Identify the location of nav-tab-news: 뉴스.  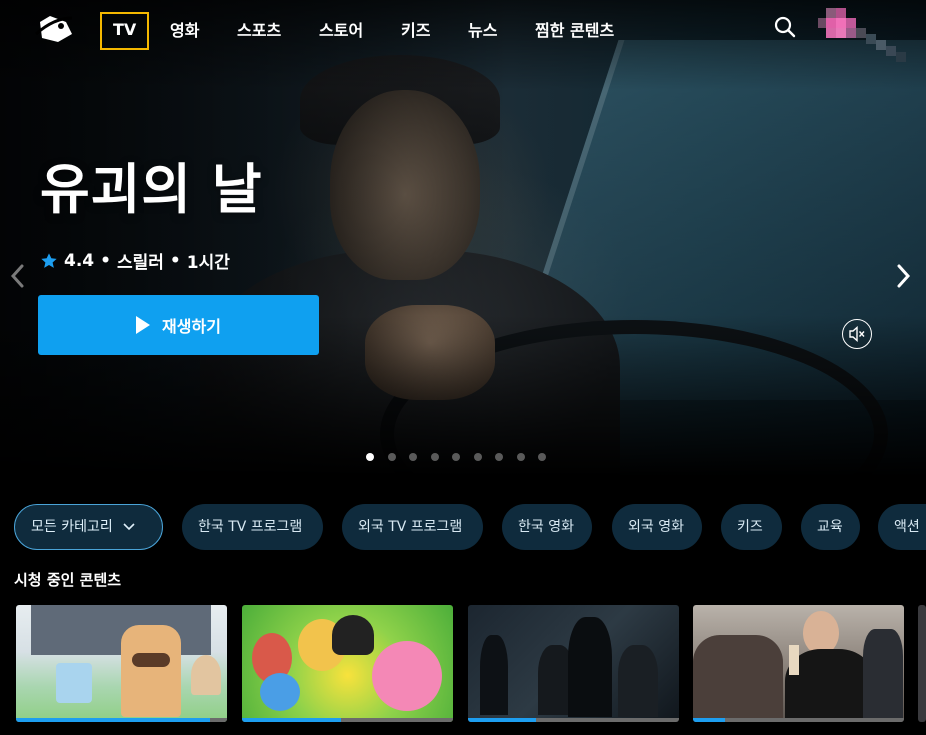
(482, 31).